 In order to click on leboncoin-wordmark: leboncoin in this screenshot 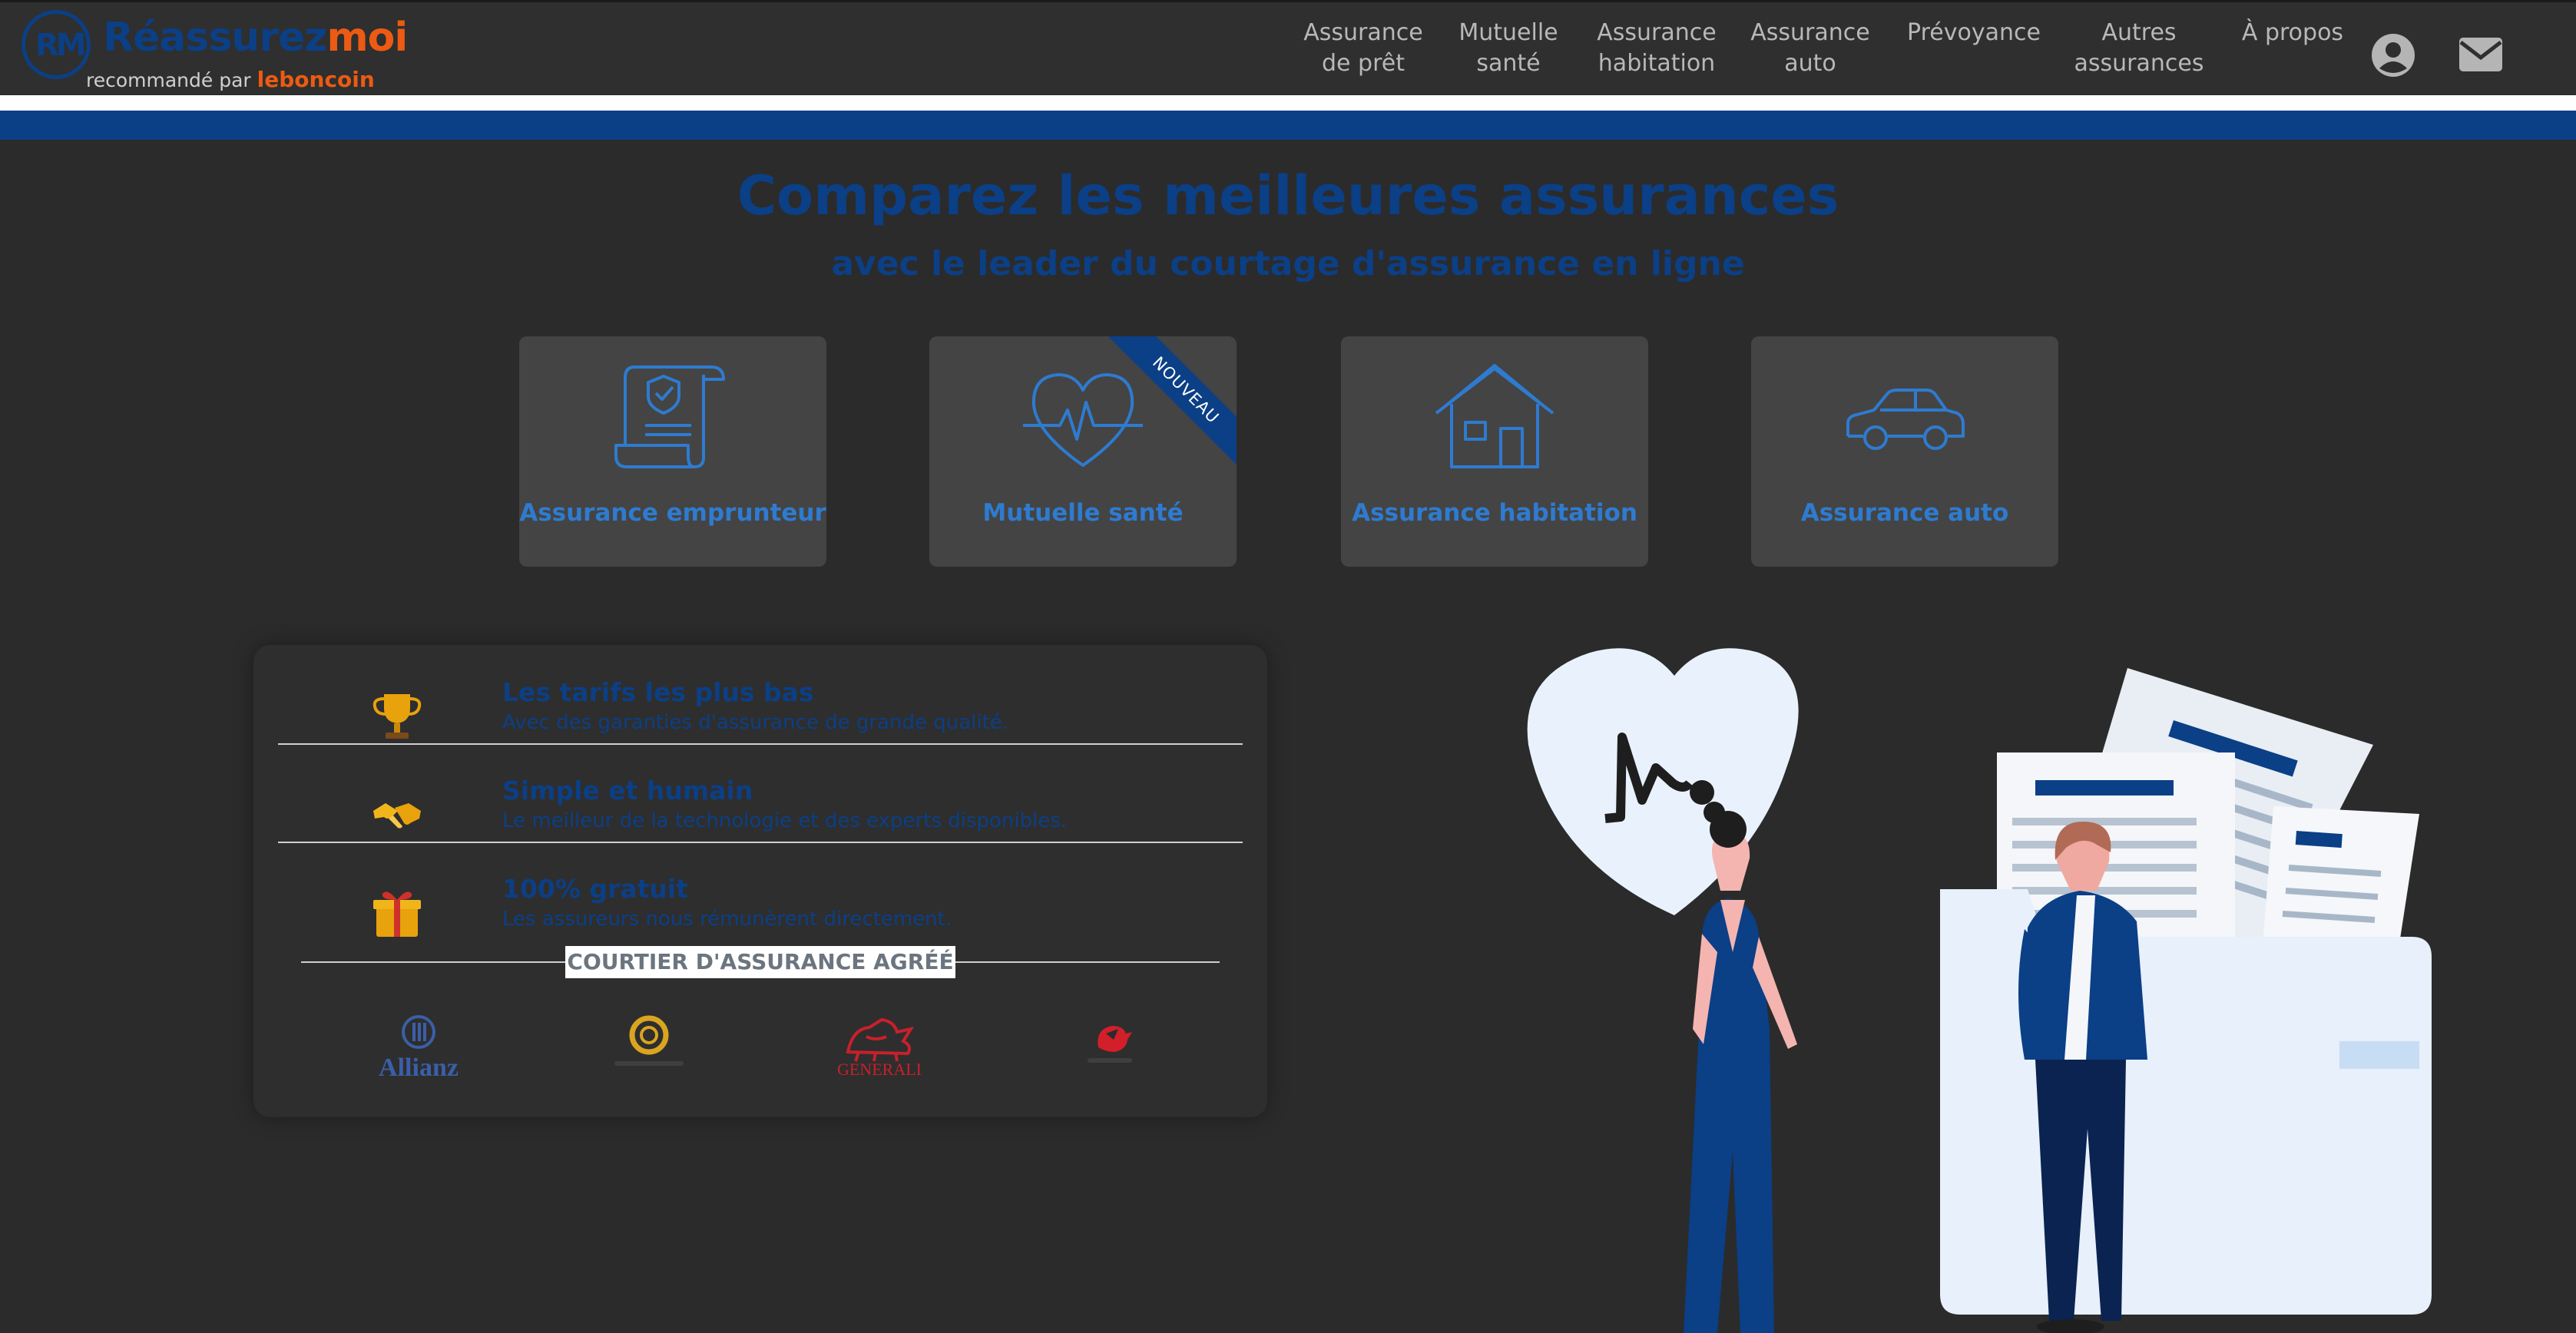, I will do `click(316, 80)`.